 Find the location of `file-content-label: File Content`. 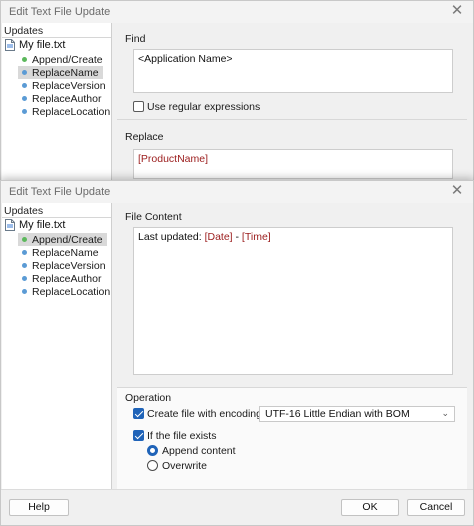

file-content-label: File Content is located at coordinates (153, 217).